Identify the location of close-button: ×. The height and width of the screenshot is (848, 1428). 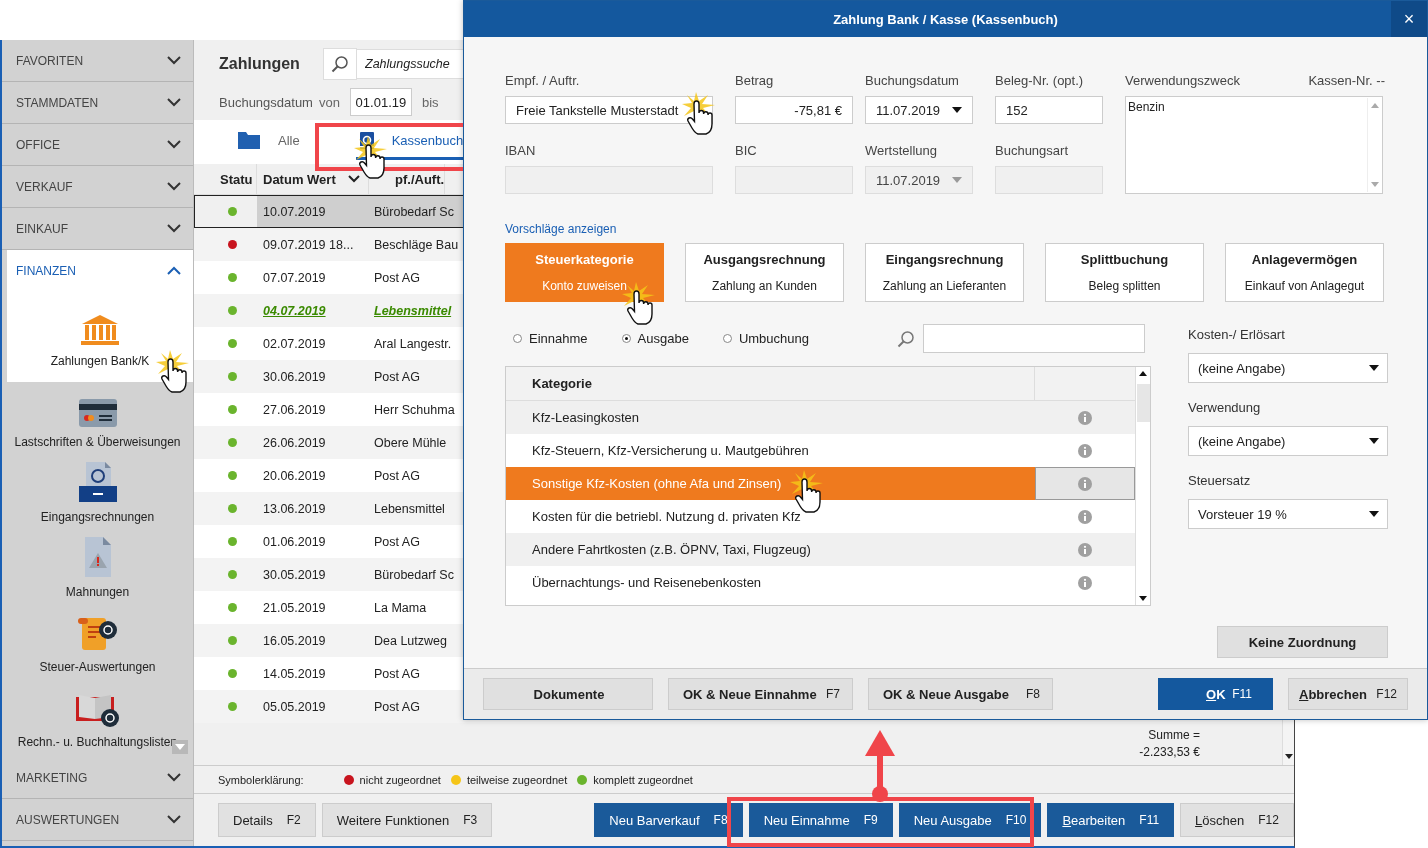
(1409, 19).